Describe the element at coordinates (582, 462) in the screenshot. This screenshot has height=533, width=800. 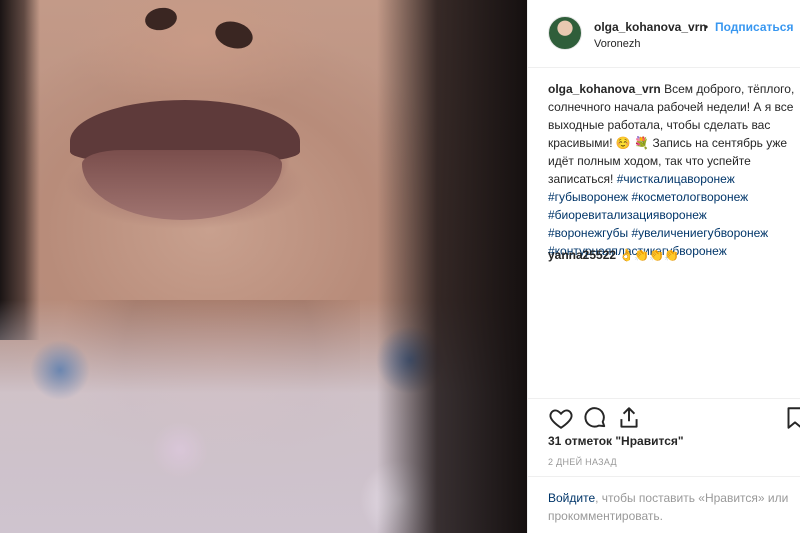
I see `post-timestamp: 2 ДНЕЙ НАЗАД` at that location.